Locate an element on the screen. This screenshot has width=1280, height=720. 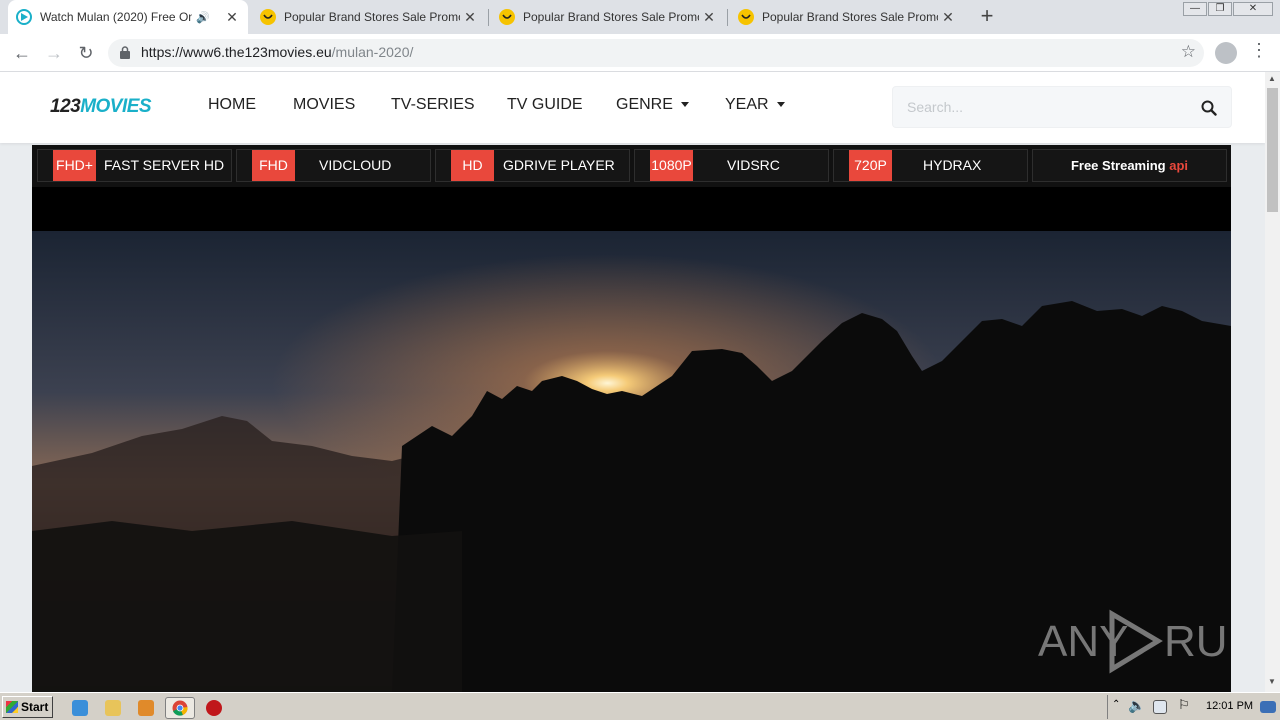
scrollbar-thumb is located at coordinates (1272, 150).